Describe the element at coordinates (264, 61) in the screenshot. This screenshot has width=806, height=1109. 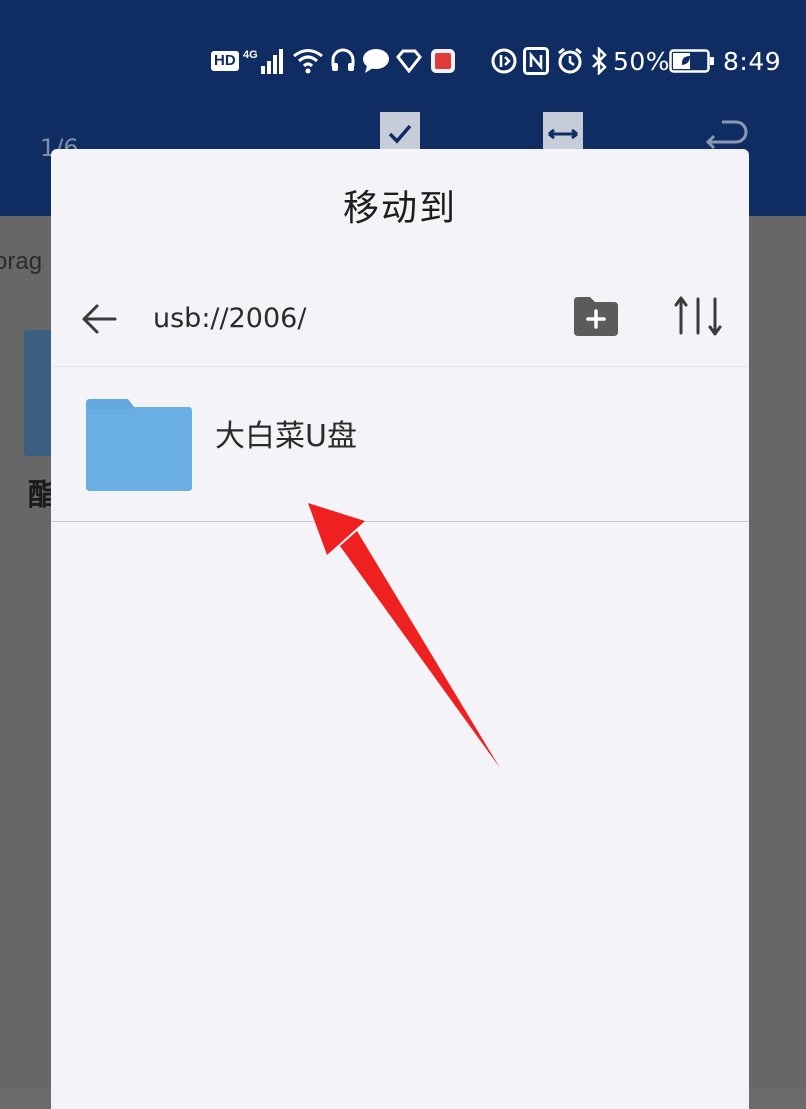
I see `signal-icon: 4G` at that location.